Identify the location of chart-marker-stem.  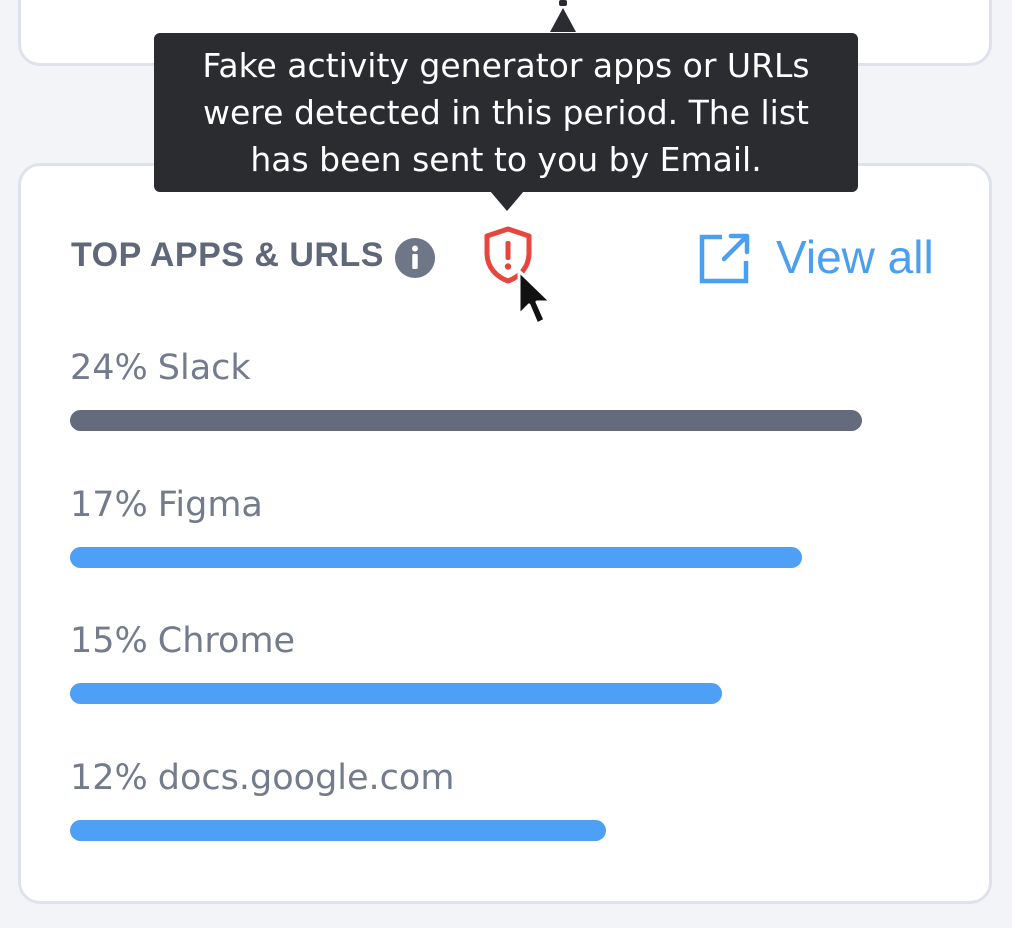
(563, 3).